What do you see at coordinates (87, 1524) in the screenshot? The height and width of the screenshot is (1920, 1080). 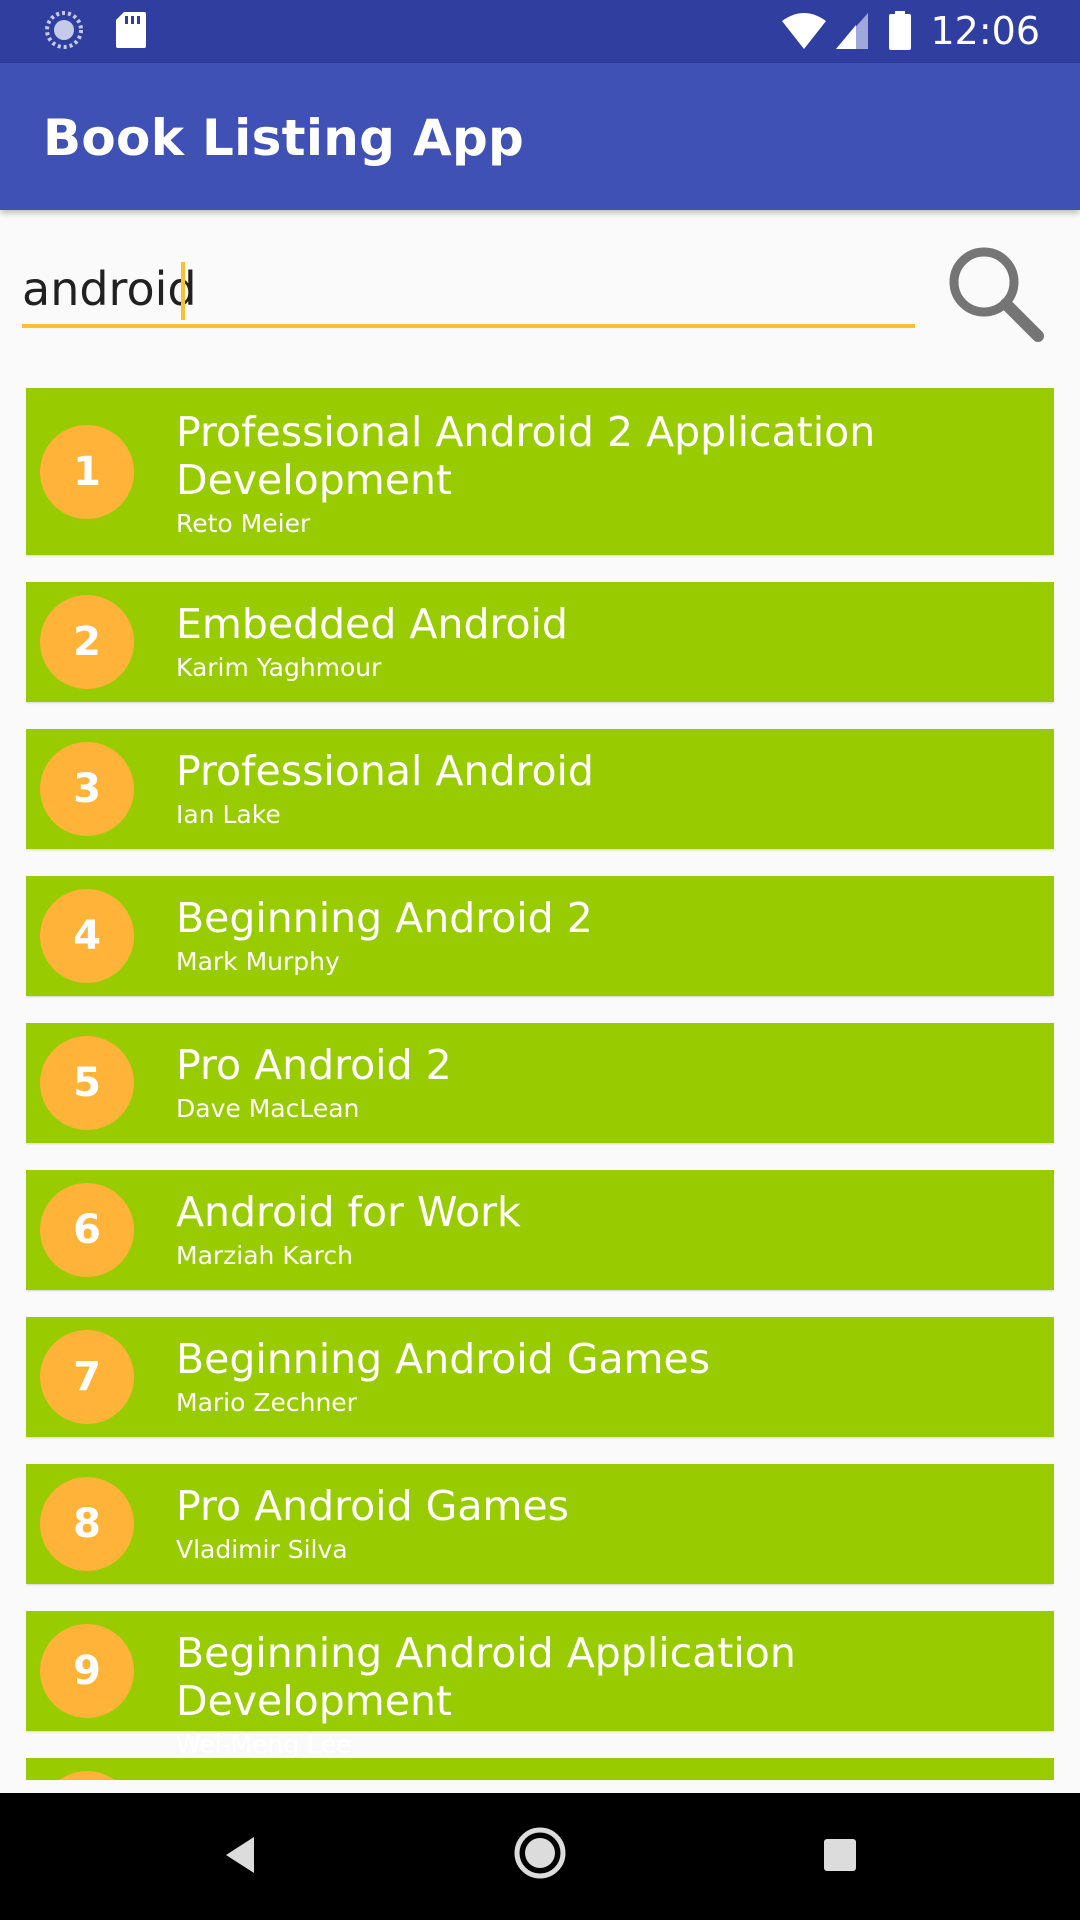 I see `rank-badge: 8` at bounding box center [87, 1524].